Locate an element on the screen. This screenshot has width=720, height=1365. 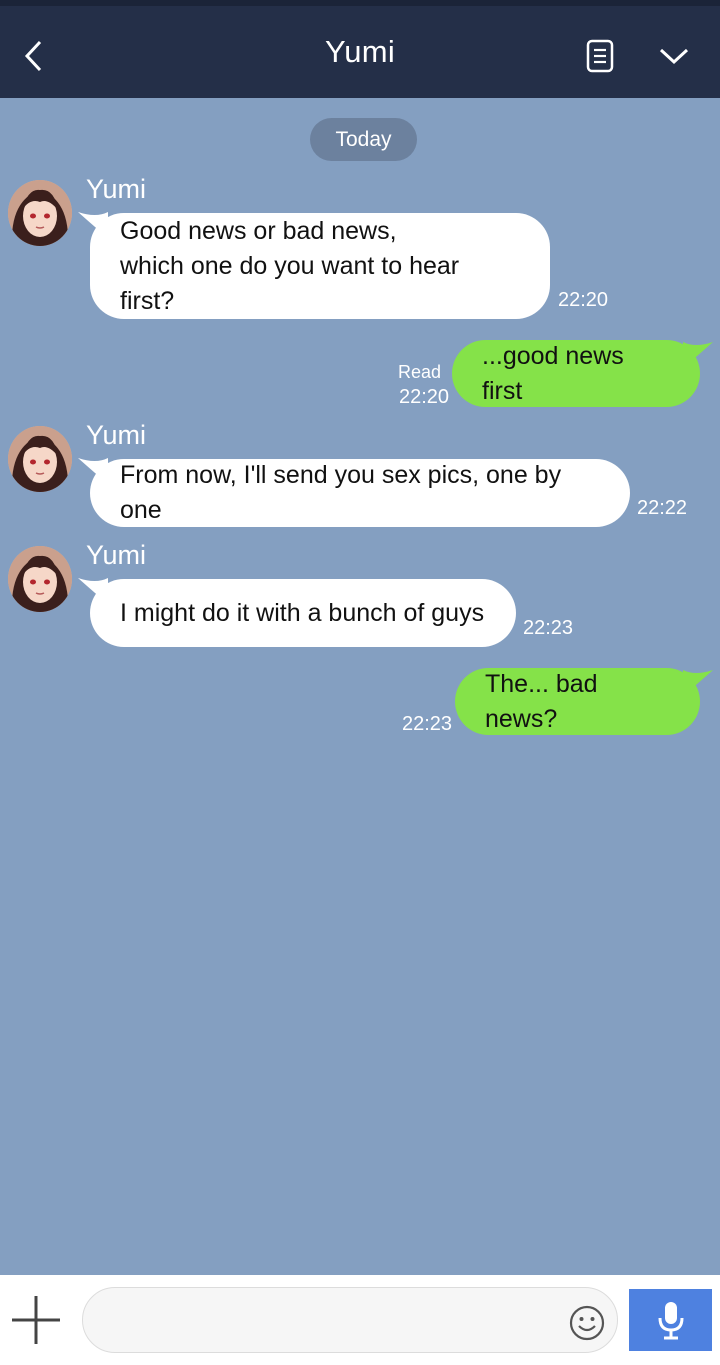
message-text-line: which one do you want to hear first? is located at coordinates (290, 283).